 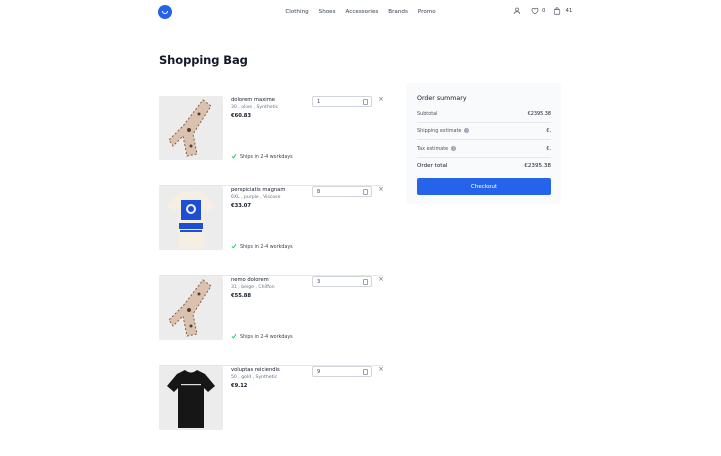 What do you see at coordinates (398, 12) in the screenshot?
I see `nav-link-brands: Brands` at bounding box center [398, 12].